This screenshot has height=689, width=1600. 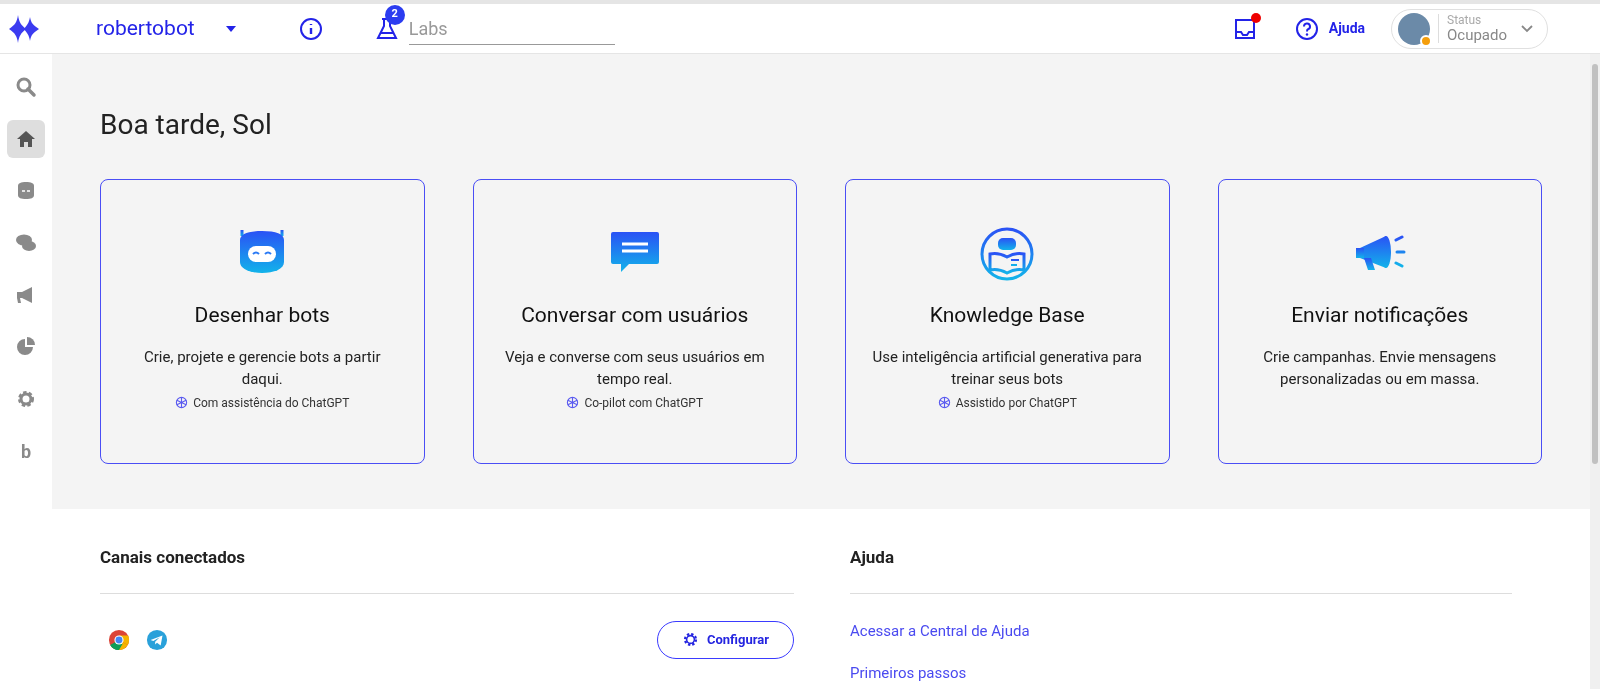 I want to click on card-description: Use inteligência artificial generativa para treinar seus bots, so click(x=1007, y=368).